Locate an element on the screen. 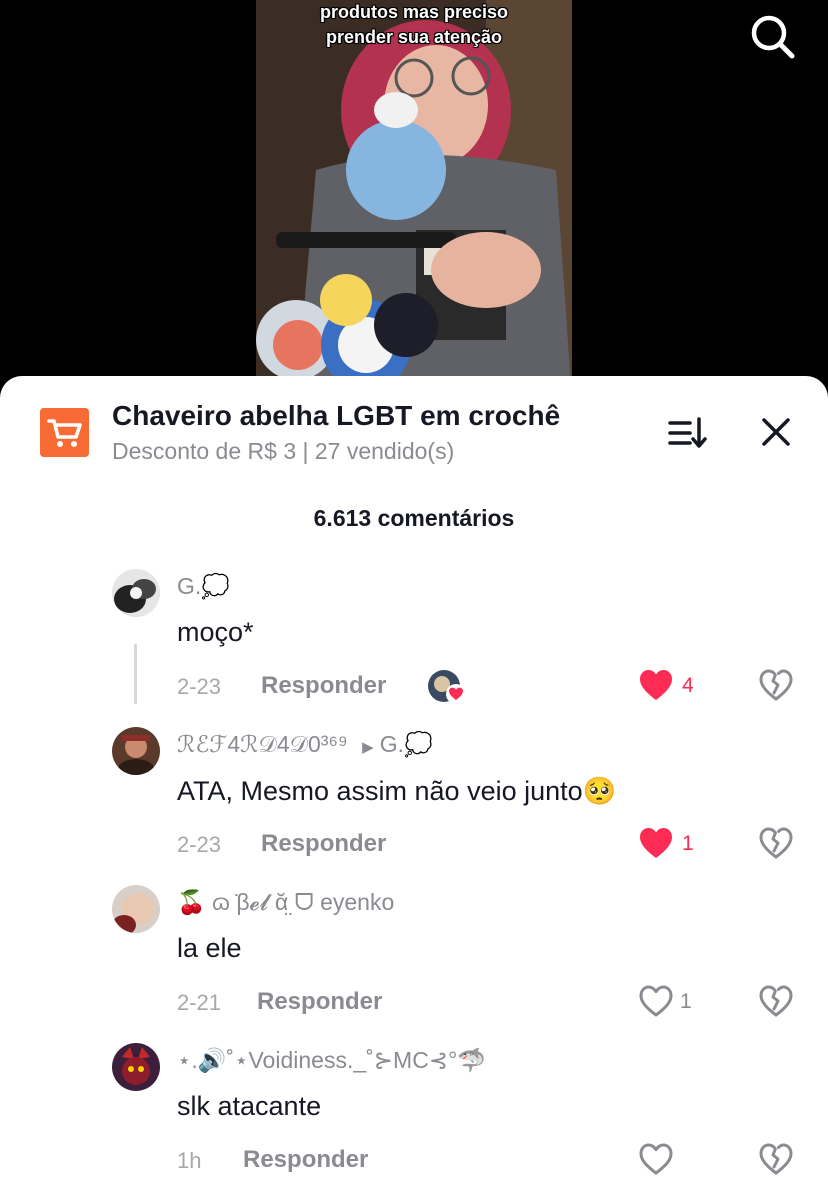 The width and height of the screenshot is (828, 1189). comment-username: G.💭 is located at coordinates (203, 586).